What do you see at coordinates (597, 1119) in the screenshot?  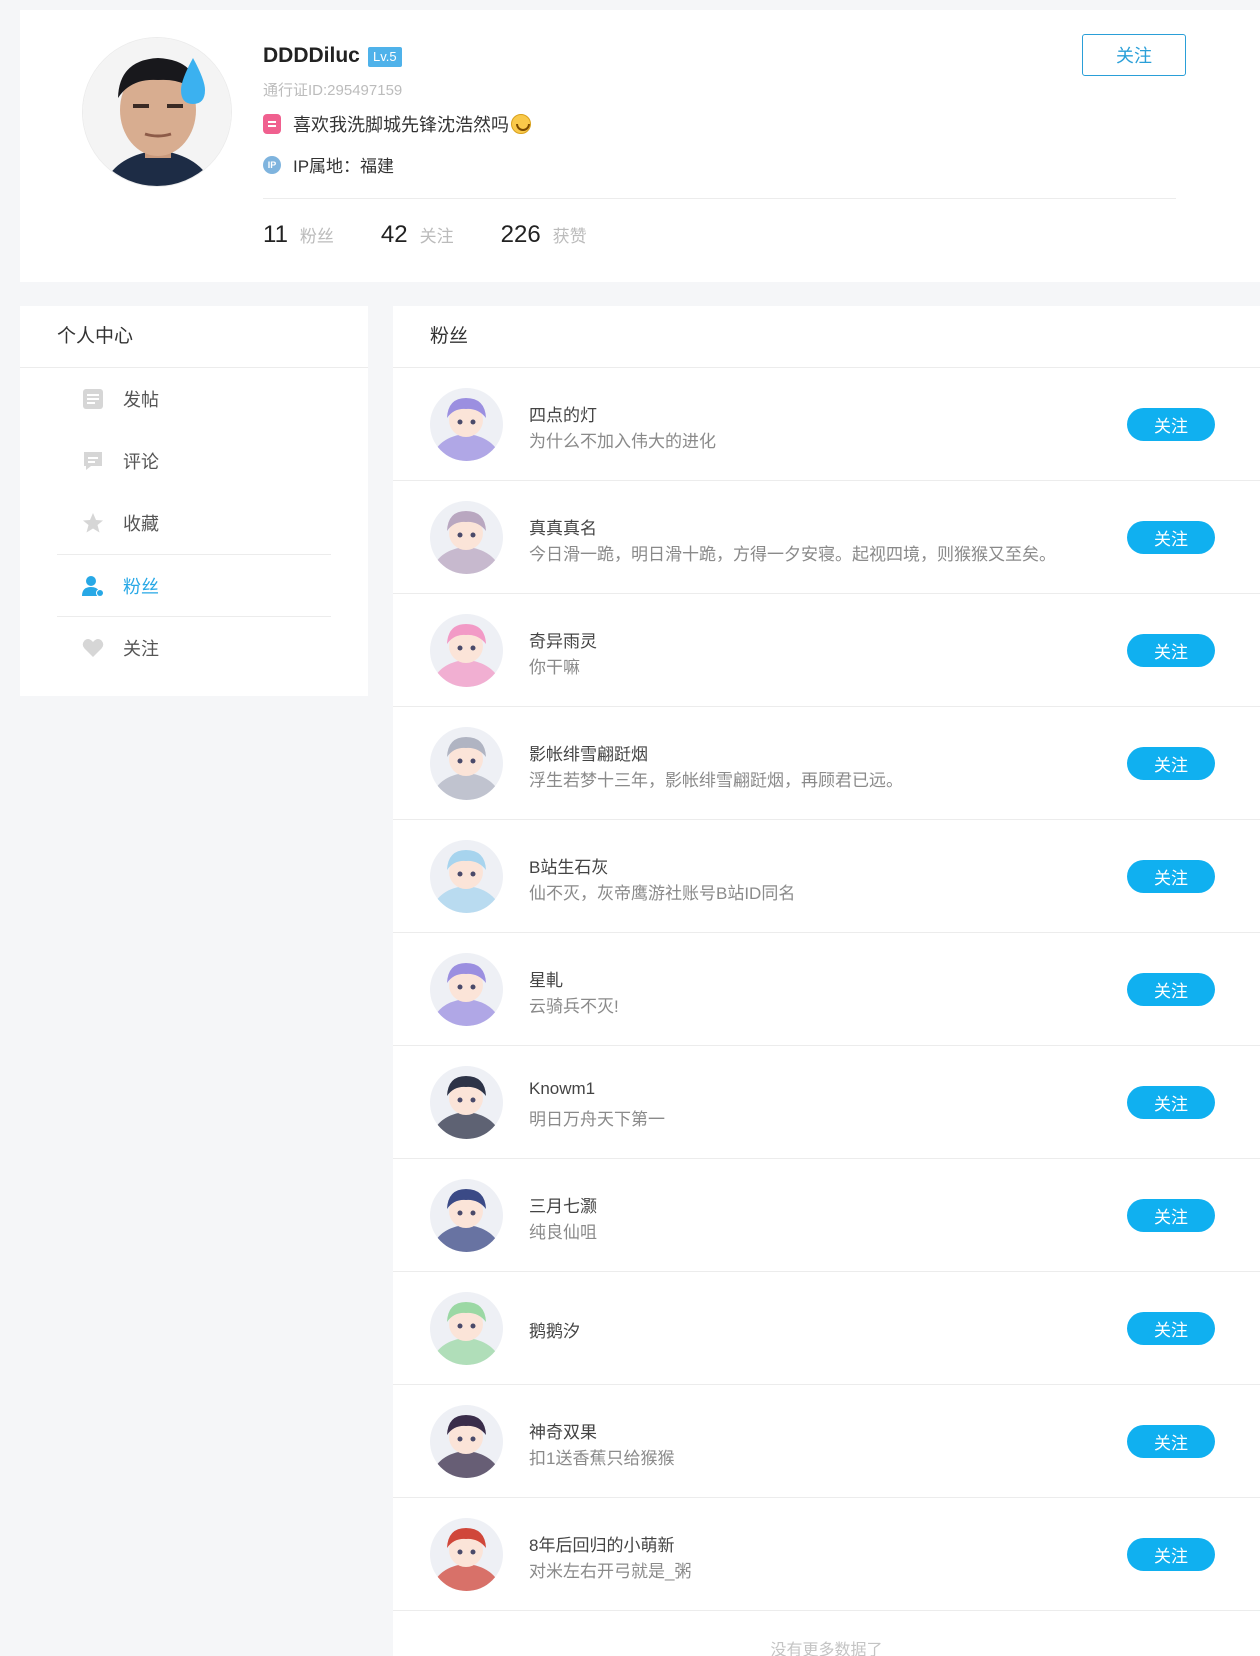 I see `fan-signature: 明日万舟天下第一` at bounding box center [597, 1119].